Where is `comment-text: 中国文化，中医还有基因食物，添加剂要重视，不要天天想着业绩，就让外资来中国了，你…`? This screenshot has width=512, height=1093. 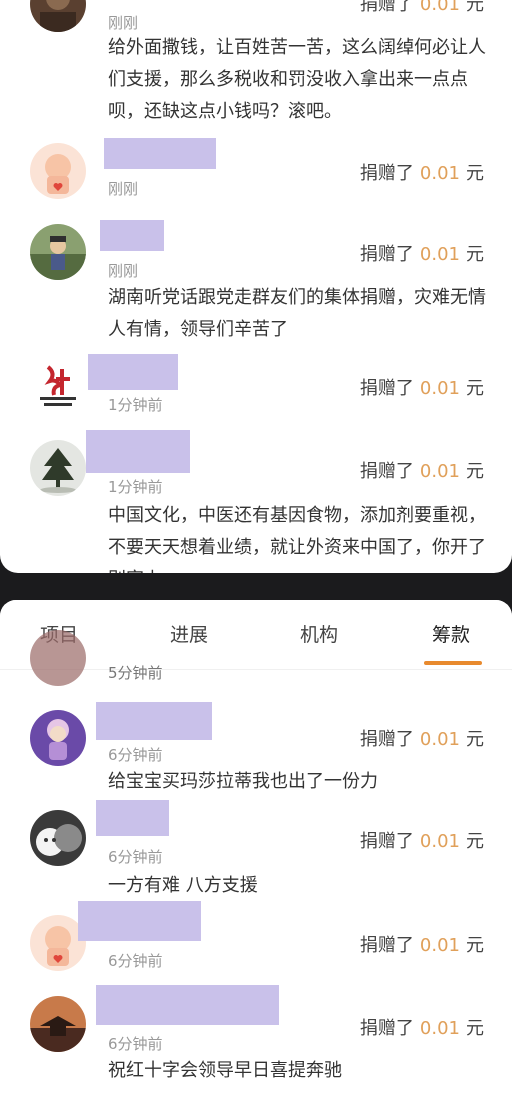
comment-text: 中国文化，中医还有基因食物，添加剂要重视，不要天天想着业绩，就让外资来中国了，你… is located at coordinates (297, 539).